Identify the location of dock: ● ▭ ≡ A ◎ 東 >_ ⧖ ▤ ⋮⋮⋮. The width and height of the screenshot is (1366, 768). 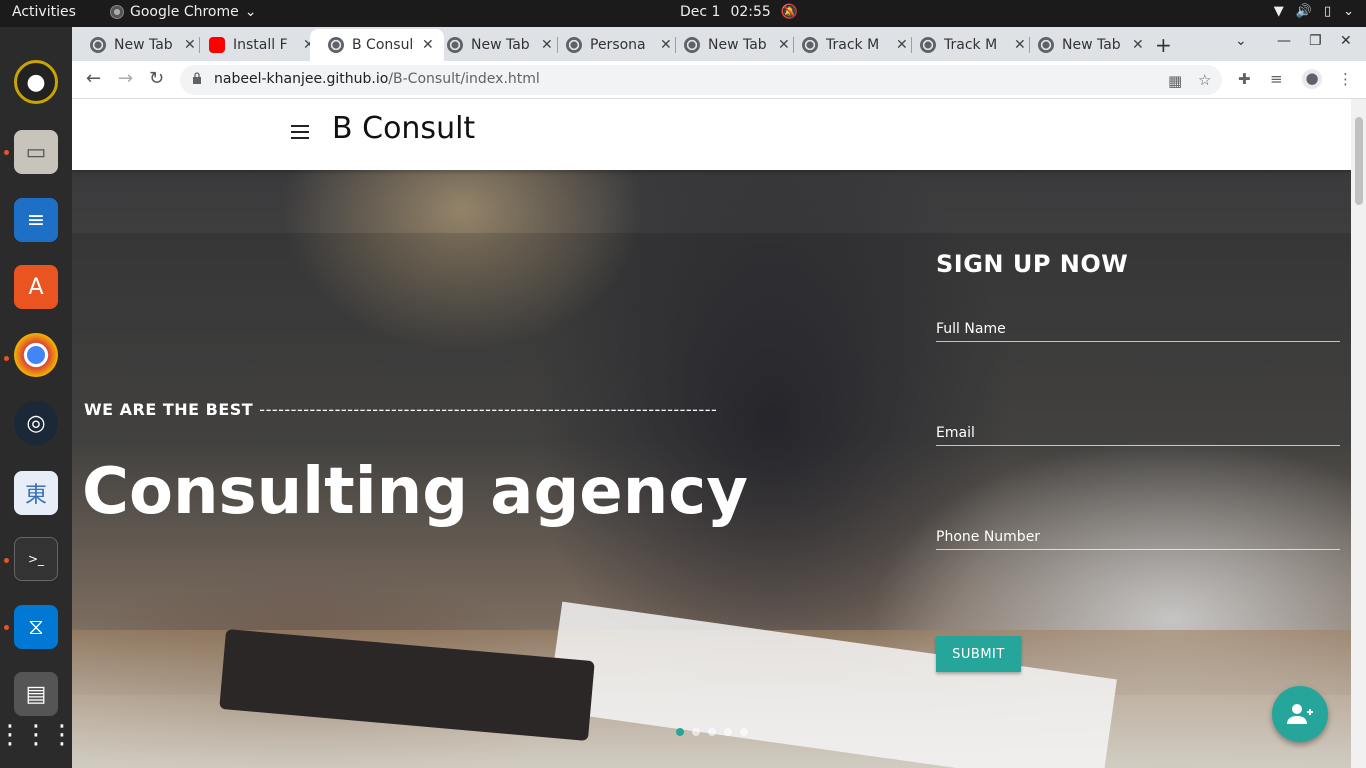
(37, 397).